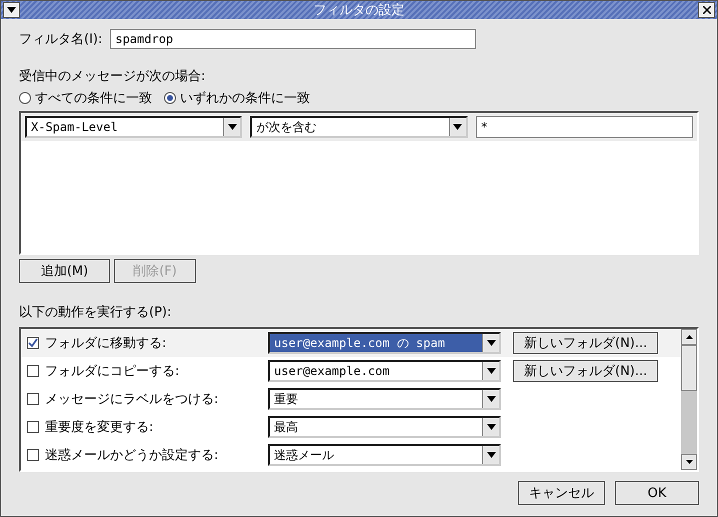 Image resolution: width=718 pixels, height=517 pixels. I want to click on filter-name-field: spamdrop, so click(293, 39).